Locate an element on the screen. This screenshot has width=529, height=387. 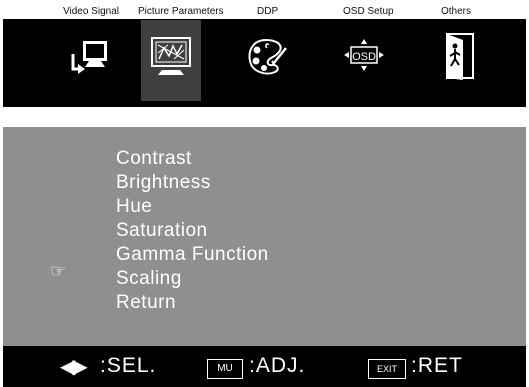
menu-item-scaling: Scaling is located at coordinates (192, 279).